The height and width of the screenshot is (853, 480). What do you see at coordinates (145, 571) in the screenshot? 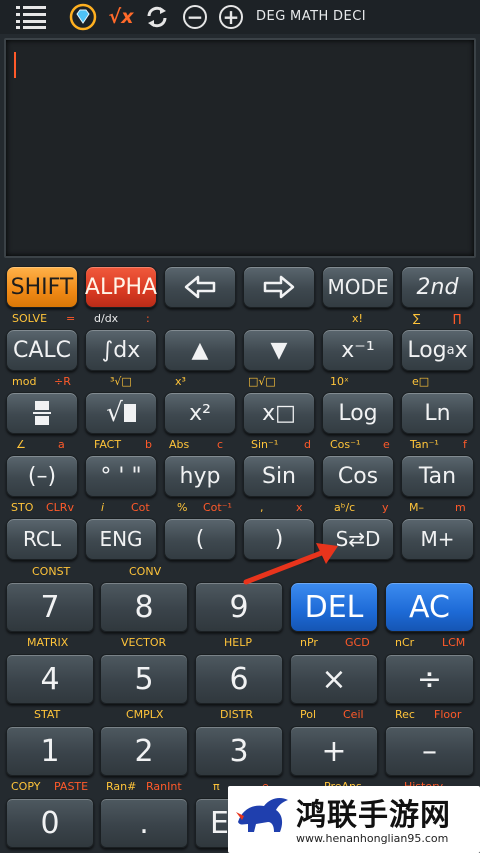
I see `label-conv: CONV` at bounding box center [145, 571].